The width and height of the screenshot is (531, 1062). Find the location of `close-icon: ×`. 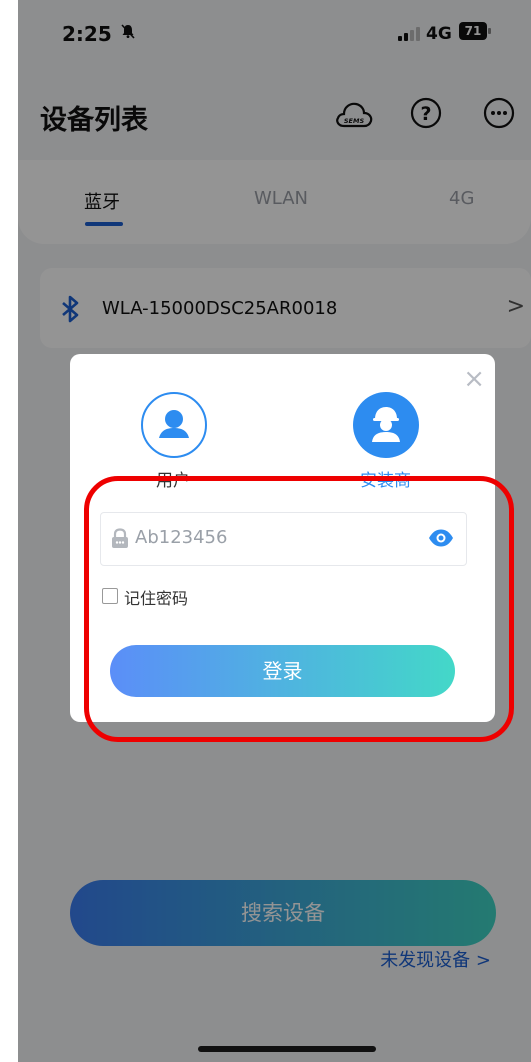

close-icon: × is located at coordinates (474, 379).